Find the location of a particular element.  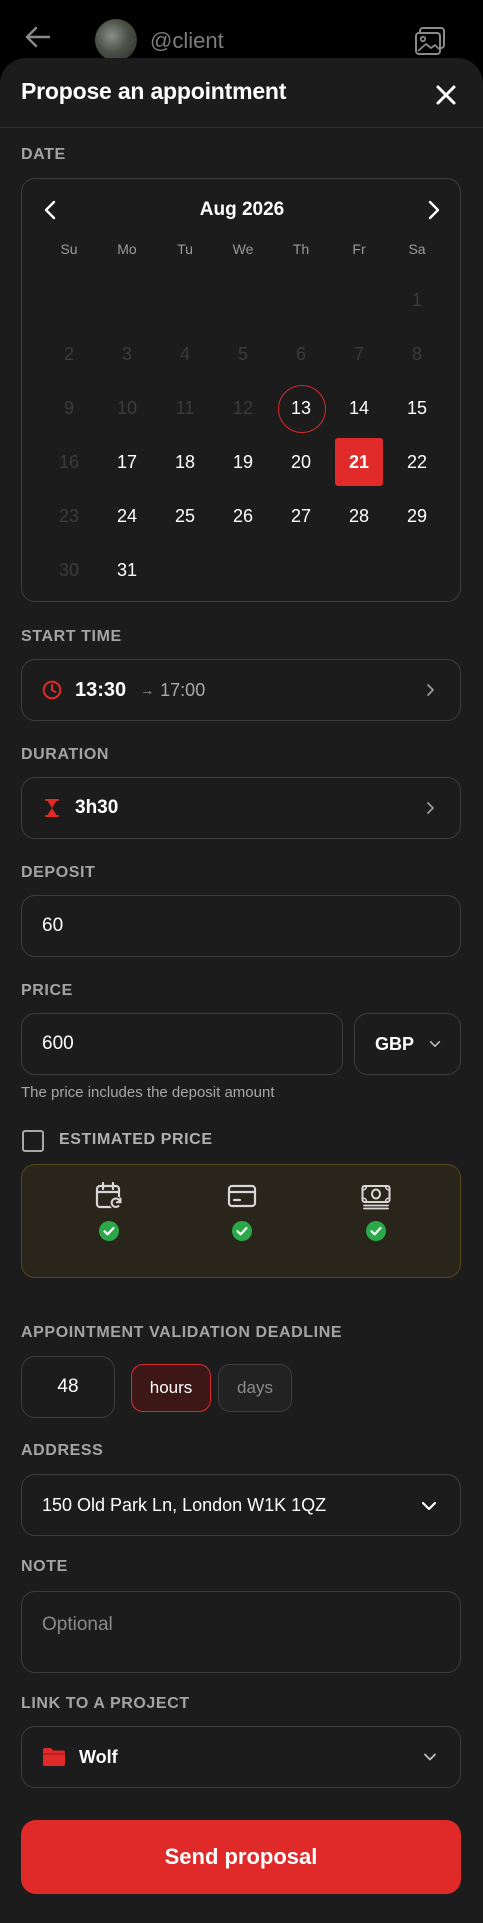

day-cell: 15 is located at coordinates (417, 408).